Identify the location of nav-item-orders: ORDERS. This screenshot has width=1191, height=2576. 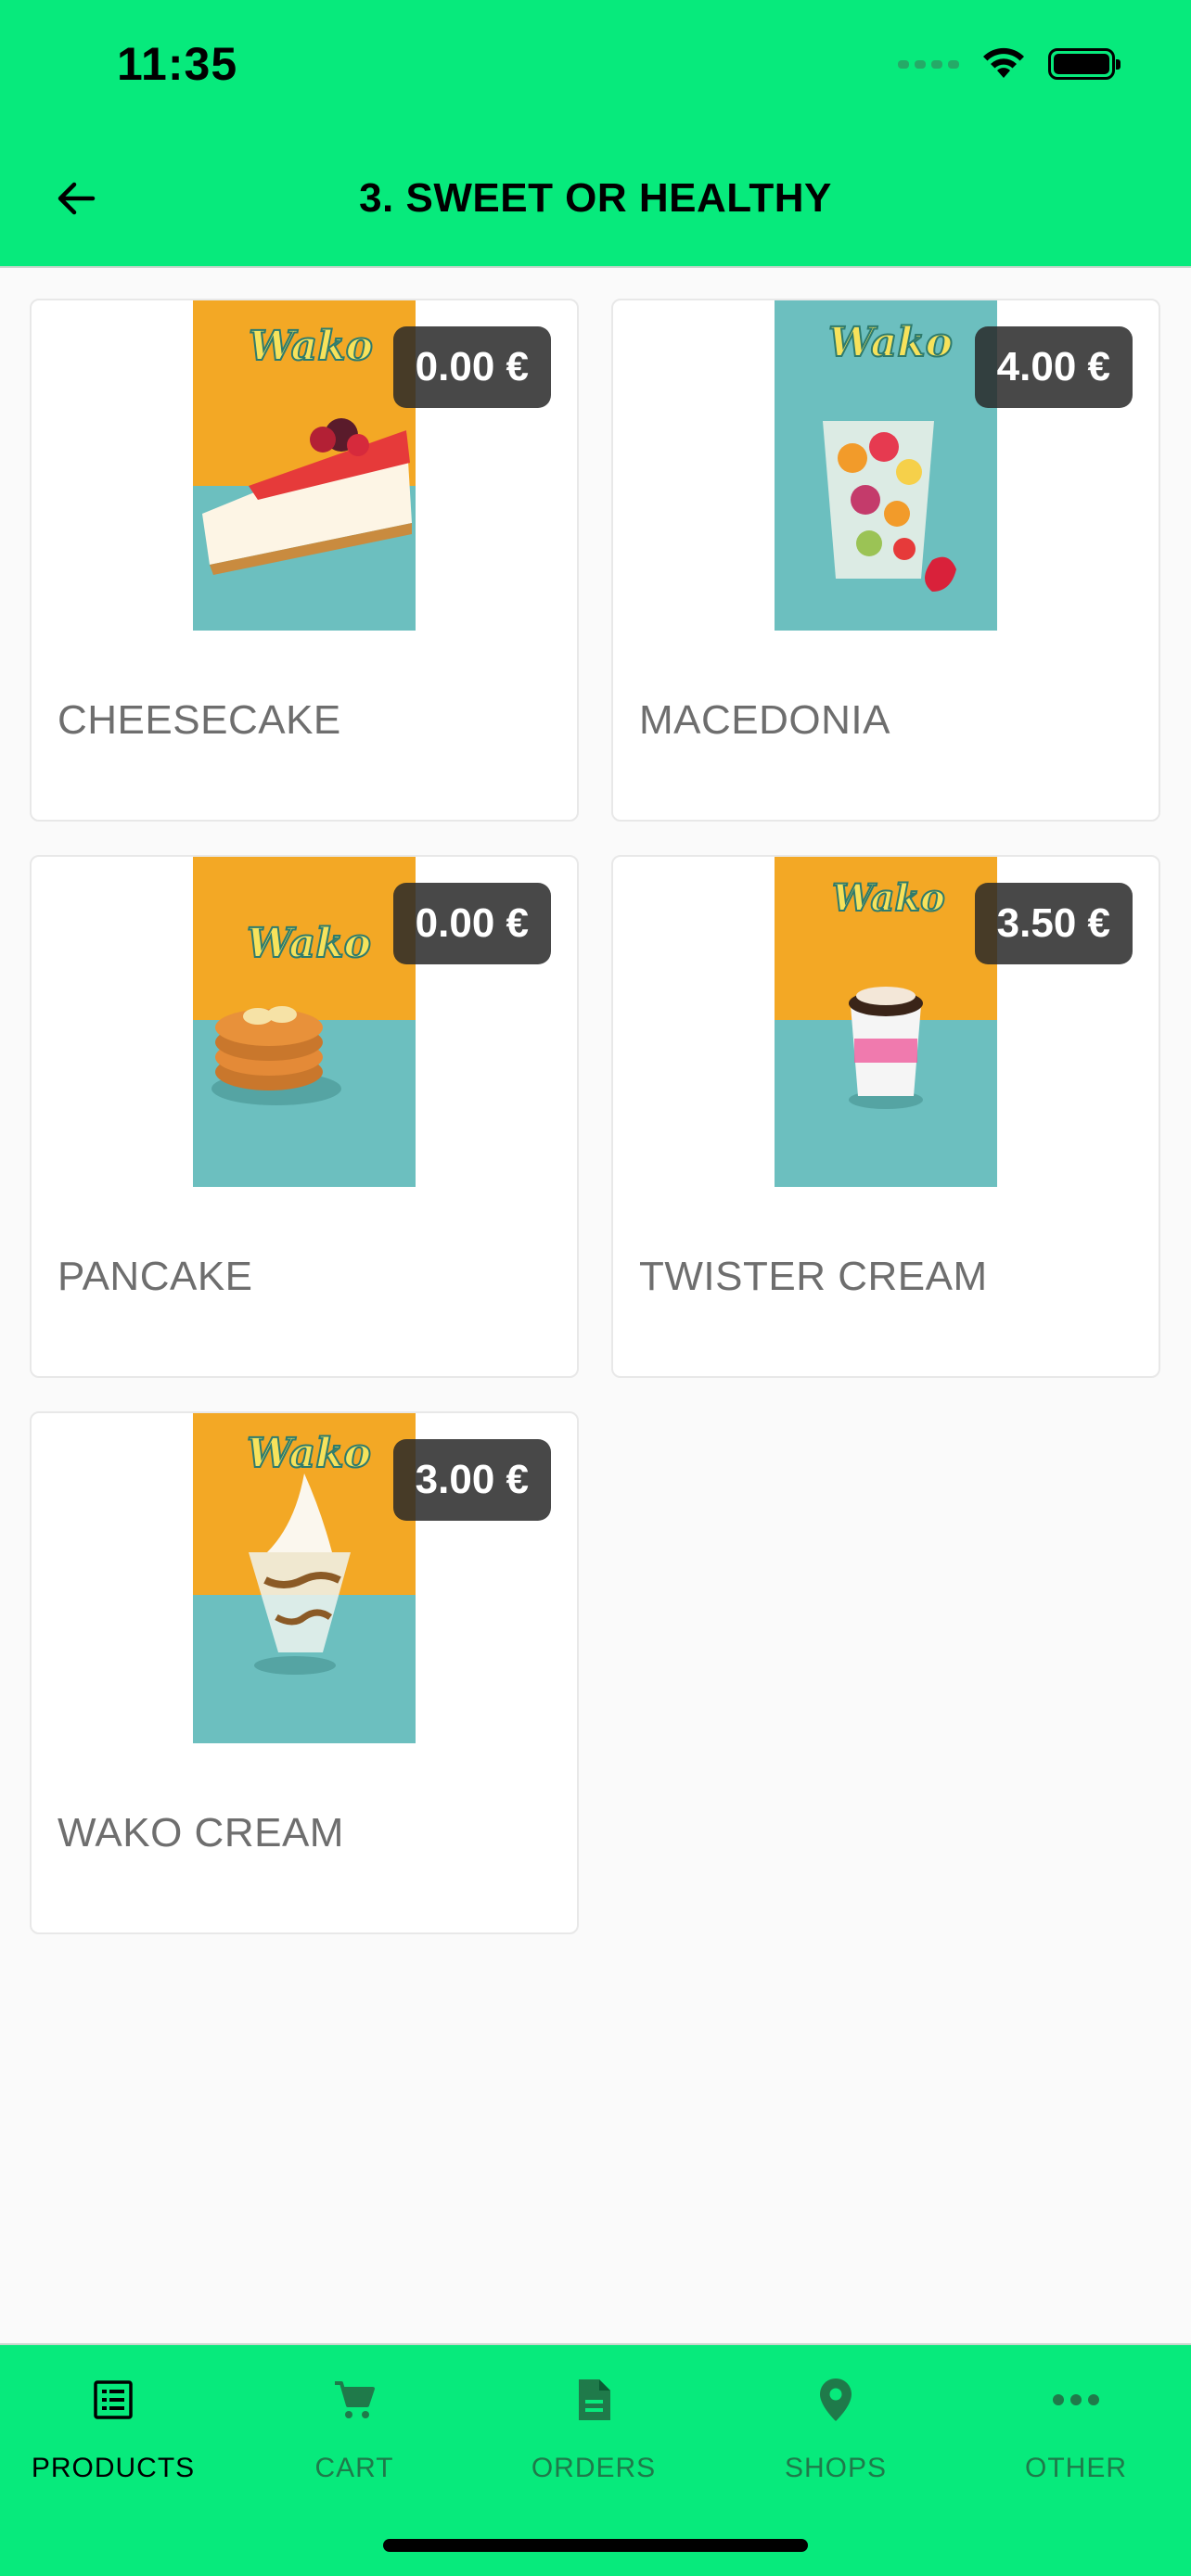
(594, 2428).